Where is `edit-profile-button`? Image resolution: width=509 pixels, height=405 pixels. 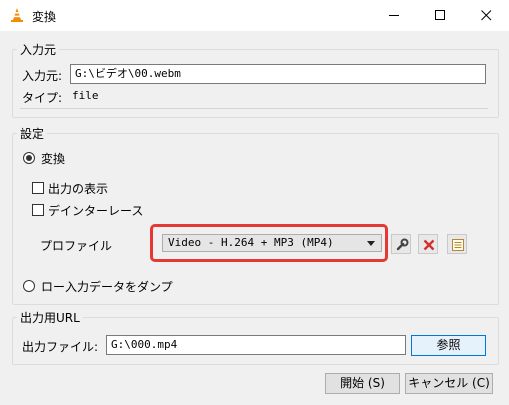 edit-profile-button is located at coordinates (401, 244).